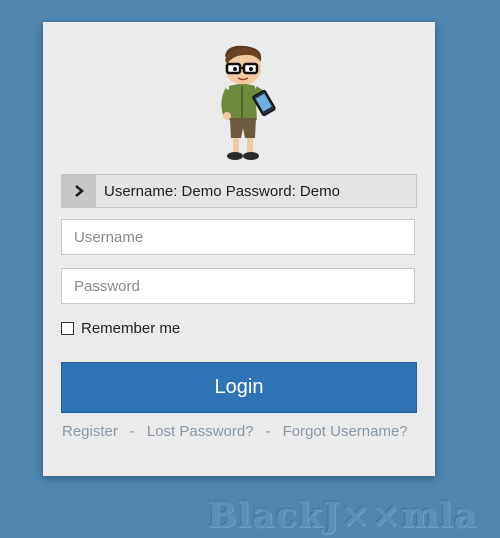 This screenshot has height=538, width=500. I want to click on demo-credentials-hint: Username: Demo Password: Demo, so click(239, 191).